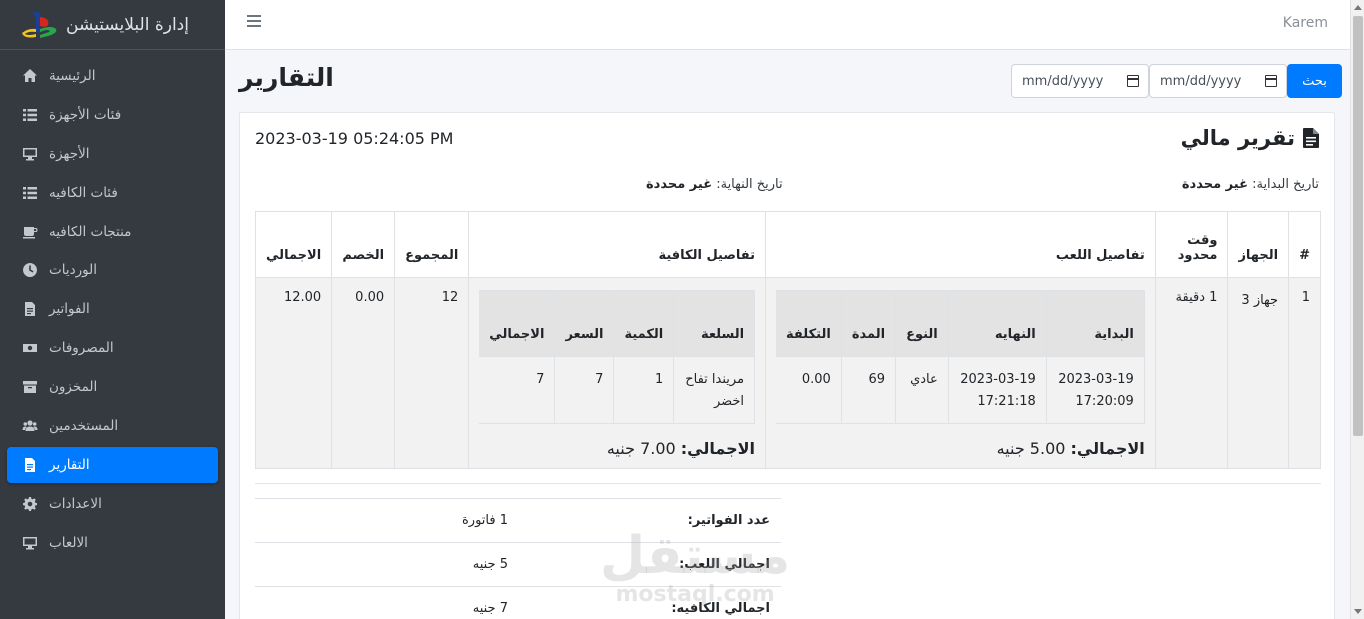 This screenshot has width=1364, height=619. What do you see at coordinates (1214, 184) in the screenshot?
I see `start-date-value: غير محددة` at bounding box center [1214, 184].